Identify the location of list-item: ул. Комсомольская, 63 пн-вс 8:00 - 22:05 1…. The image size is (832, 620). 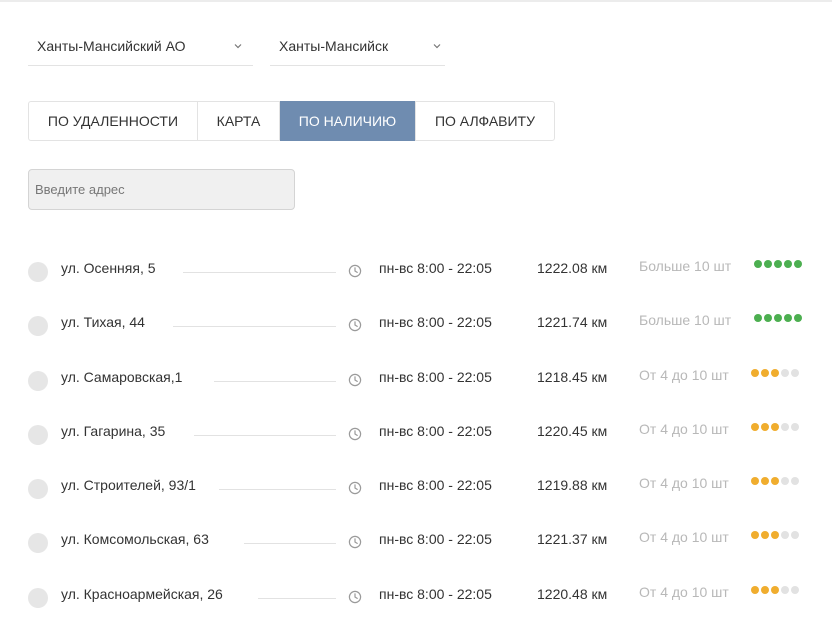
(416, 545).